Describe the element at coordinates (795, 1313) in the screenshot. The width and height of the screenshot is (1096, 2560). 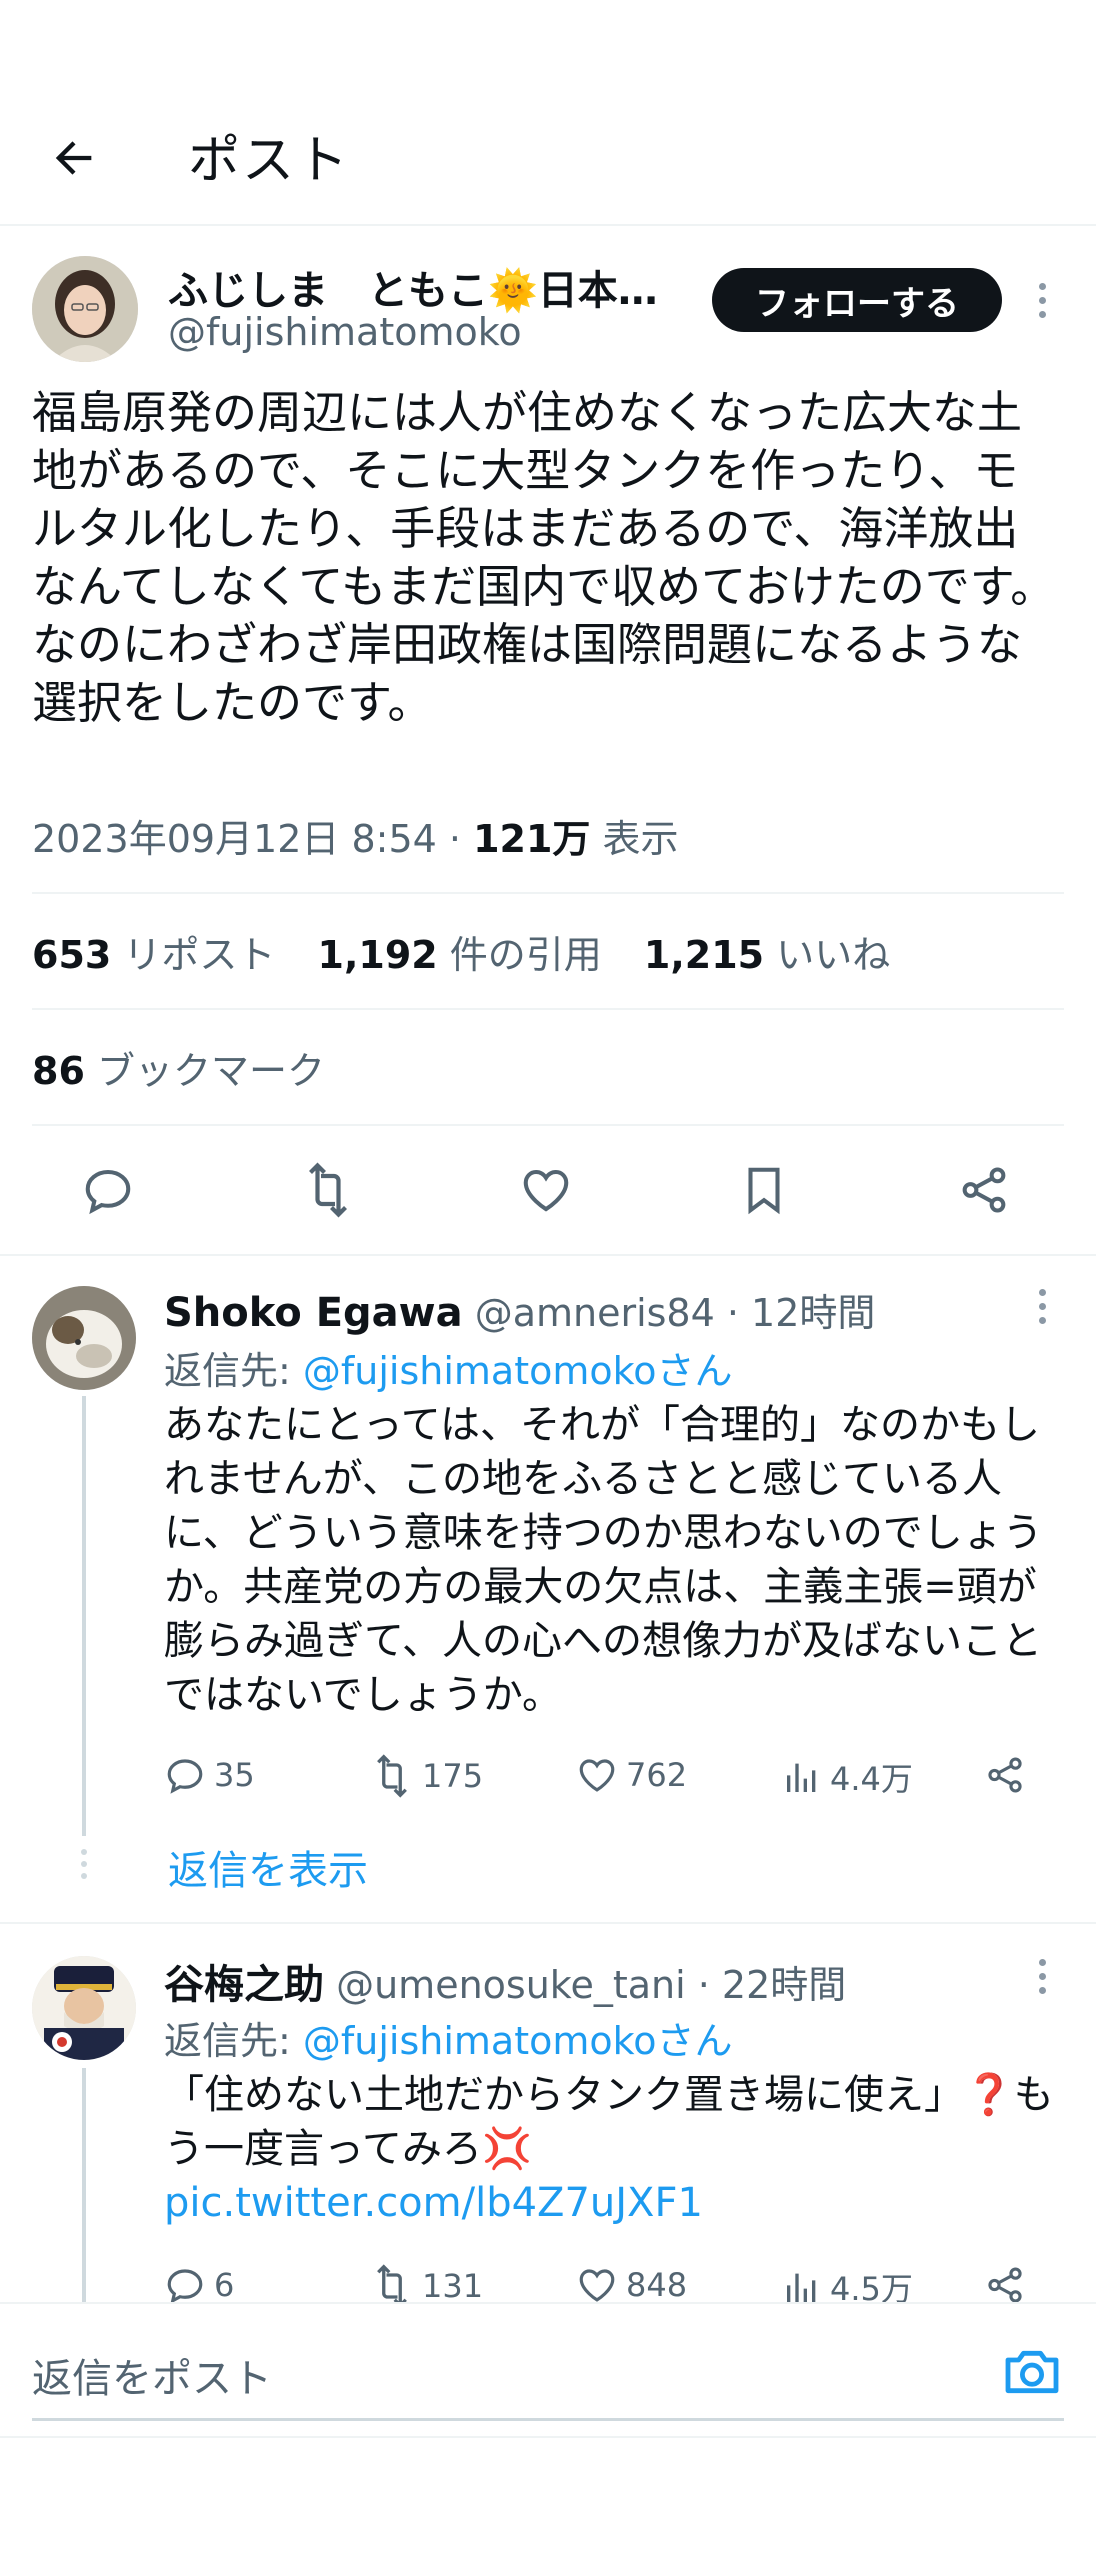
I see `reply-time: · 12時間` at that location.